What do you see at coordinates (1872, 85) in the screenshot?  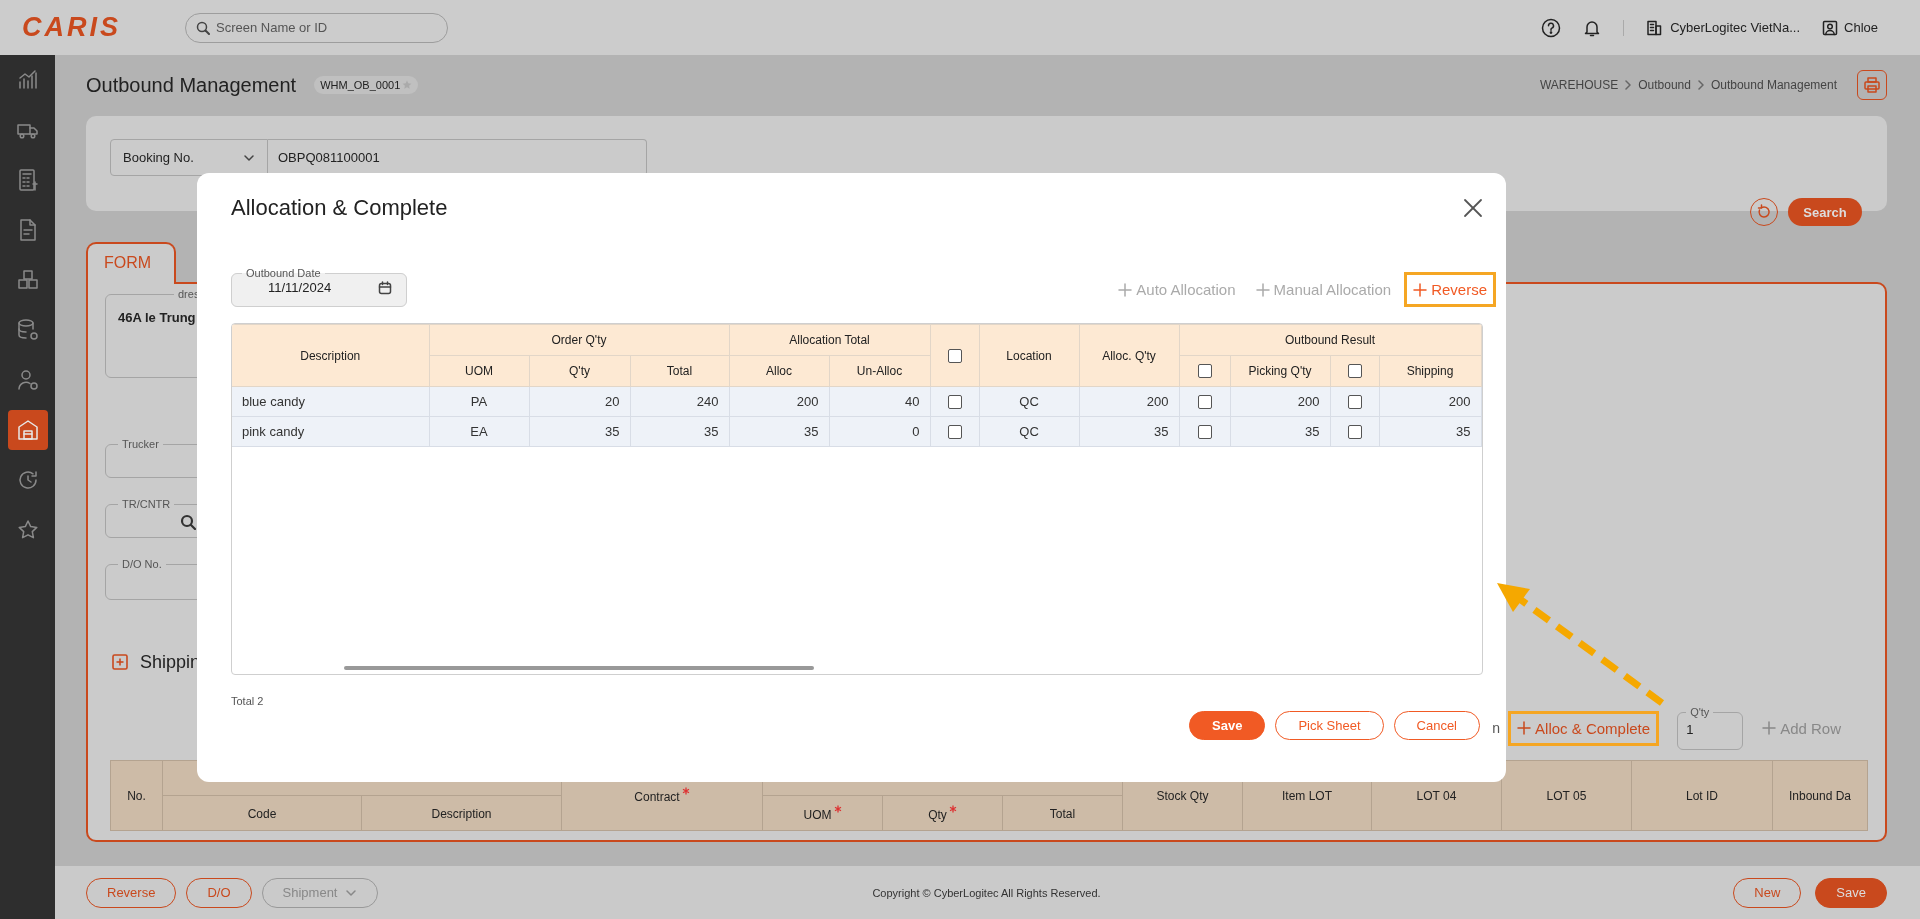 I see `printer-icon` at bounding box center [1872, 85].